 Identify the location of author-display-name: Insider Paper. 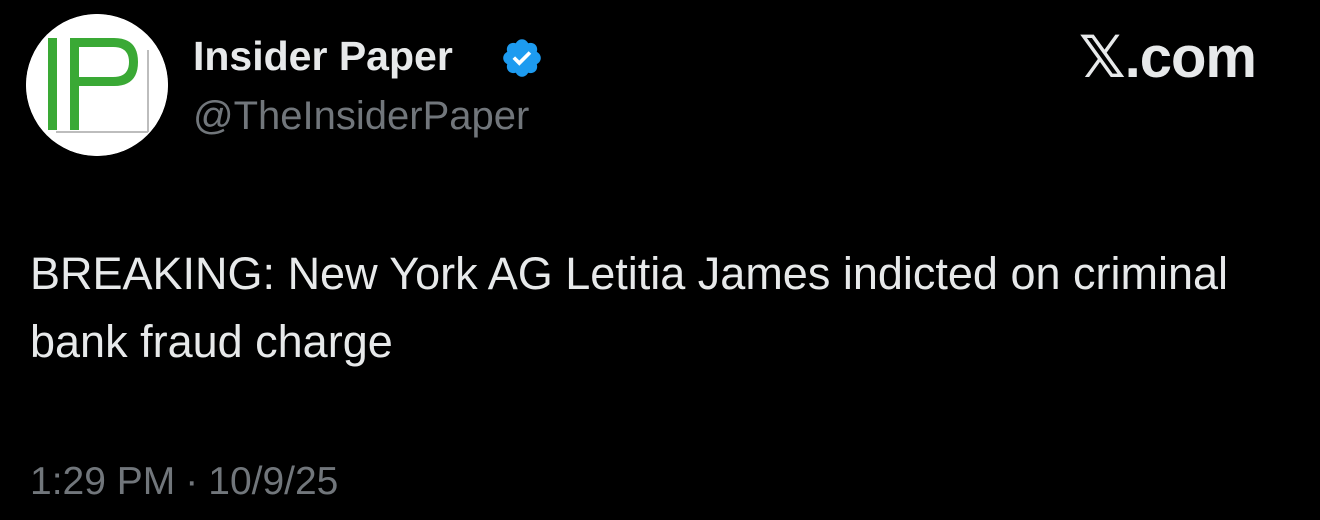
(323, 56).